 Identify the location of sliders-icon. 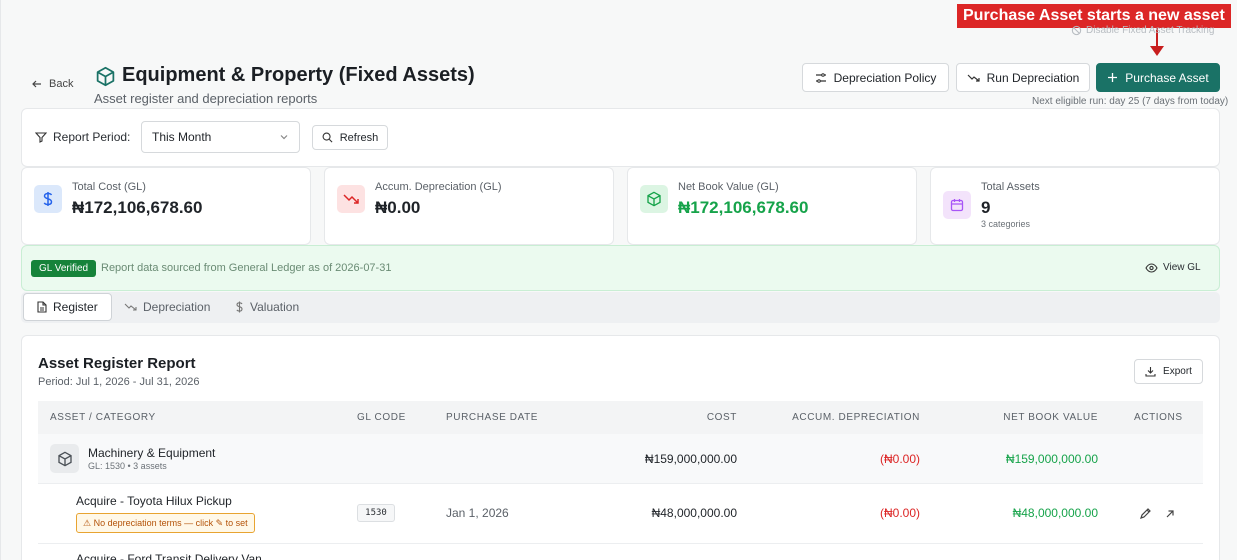
(820, 77).